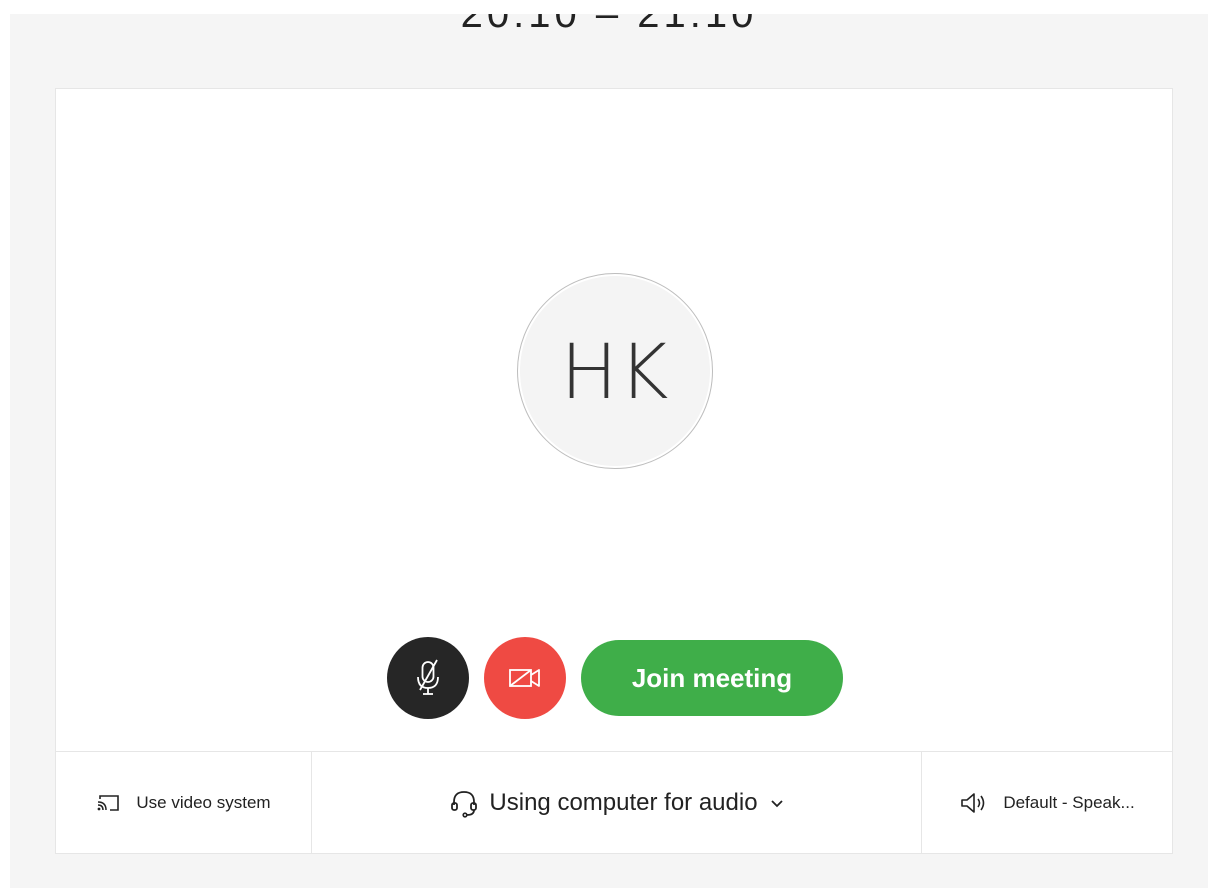 The image size is (1208, 888). Describe the element at coordinates (712, 678) in the screenshot. I see `join-meeting-button: Join meeting` at that location.